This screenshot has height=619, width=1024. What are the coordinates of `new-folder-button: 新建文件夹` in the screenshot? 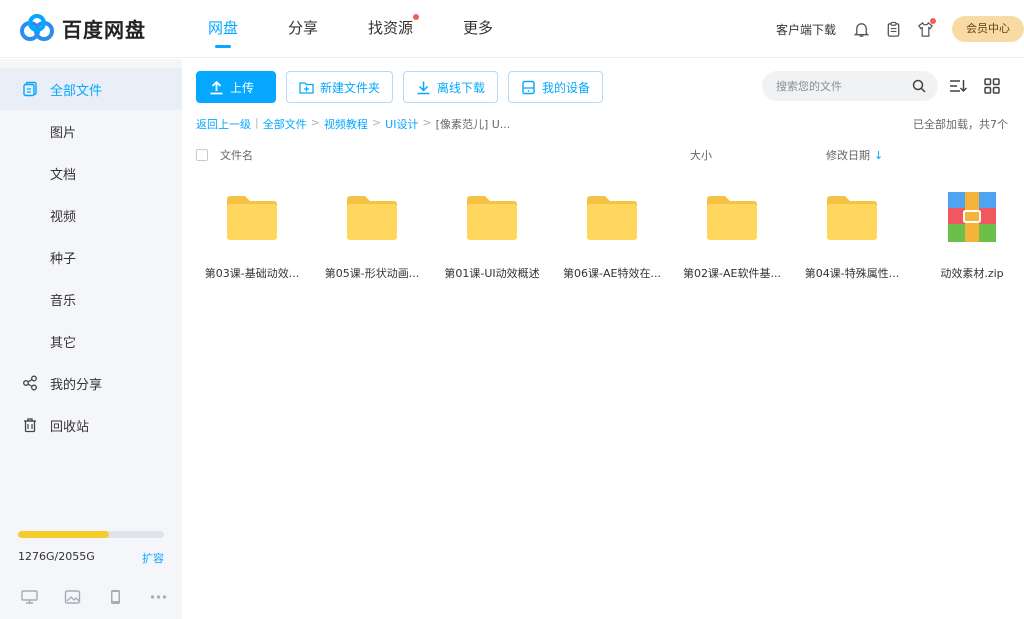 It's located at (340, 87).